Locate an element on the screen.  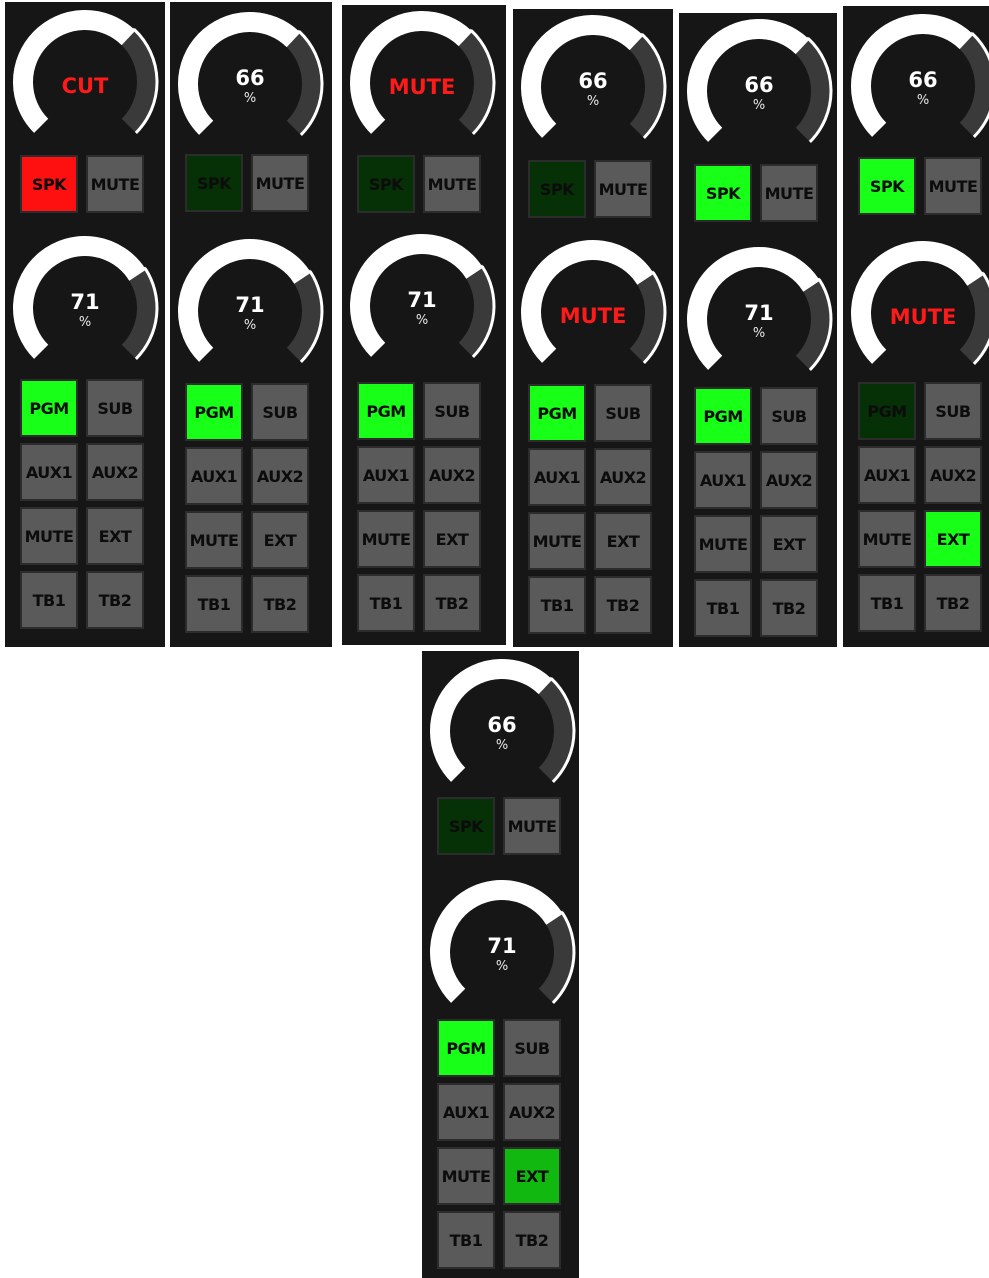
top-knob: CUT is located at coordinates (85, 82).